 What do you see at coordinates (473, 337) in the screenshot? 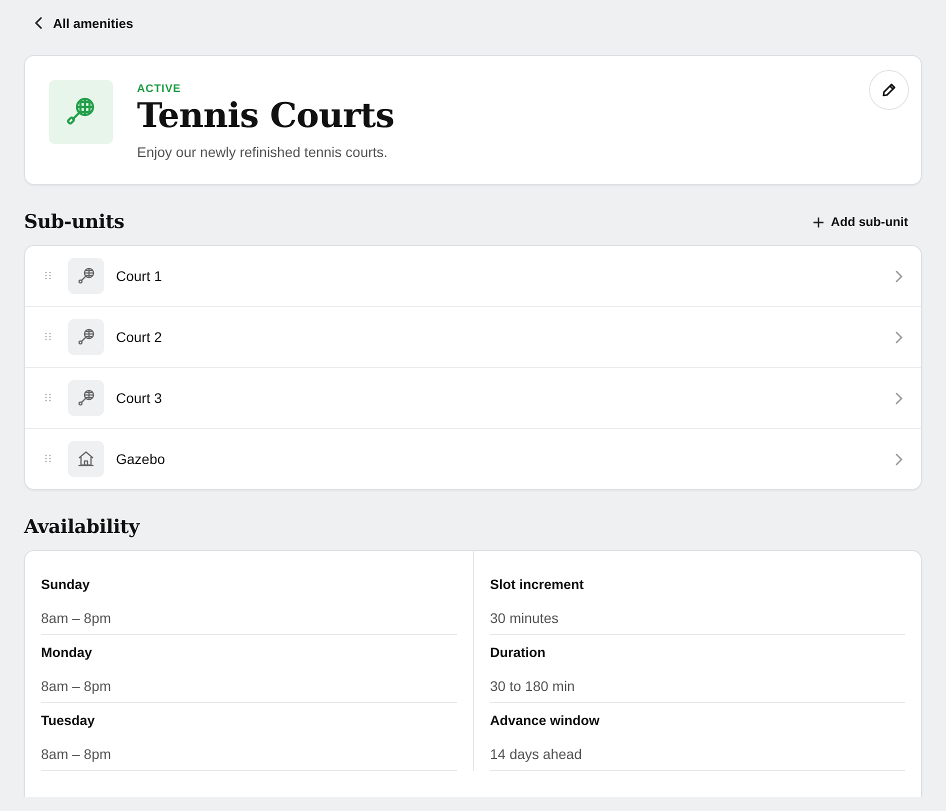
I see `sub-unit-row: Court 2` at bounding box center [473, 337].